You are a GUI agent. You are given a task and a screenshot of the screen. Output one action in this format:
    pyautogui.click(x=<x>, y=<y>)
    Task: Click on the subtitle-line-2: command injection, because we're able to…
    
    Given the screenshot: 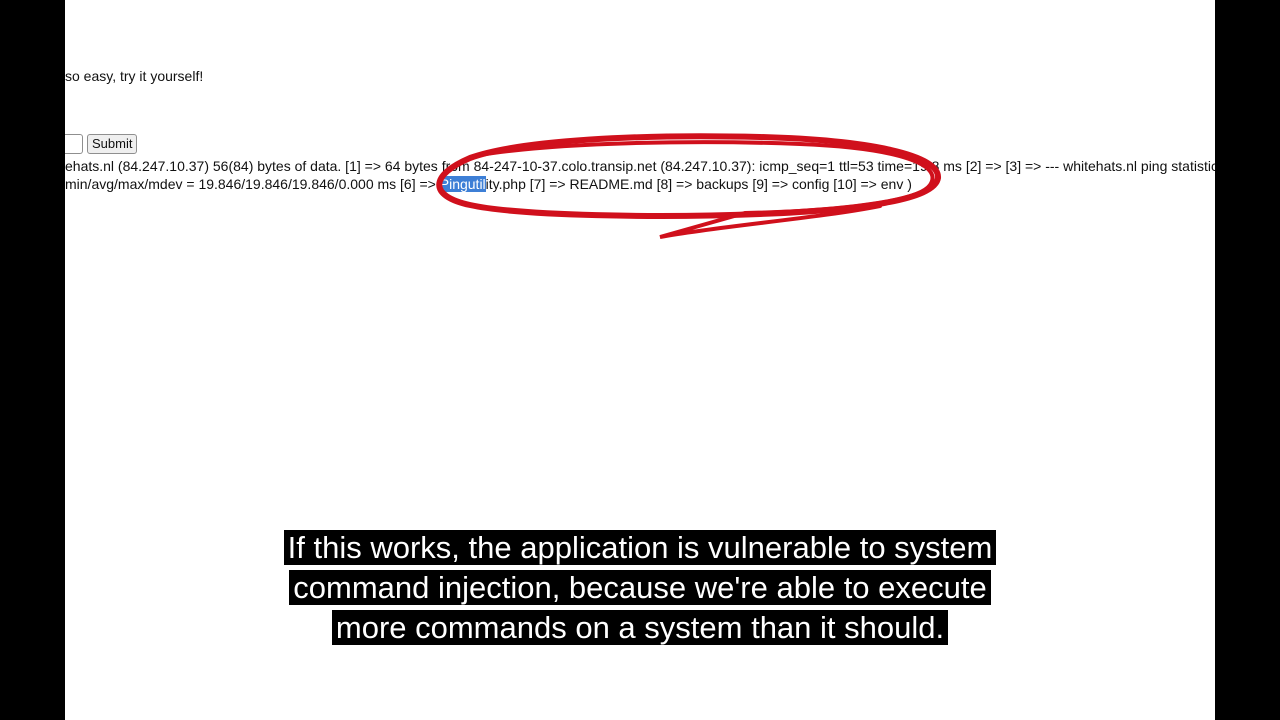 What is the action you would take?
    pyautogui.click(x=640, y=587)
    